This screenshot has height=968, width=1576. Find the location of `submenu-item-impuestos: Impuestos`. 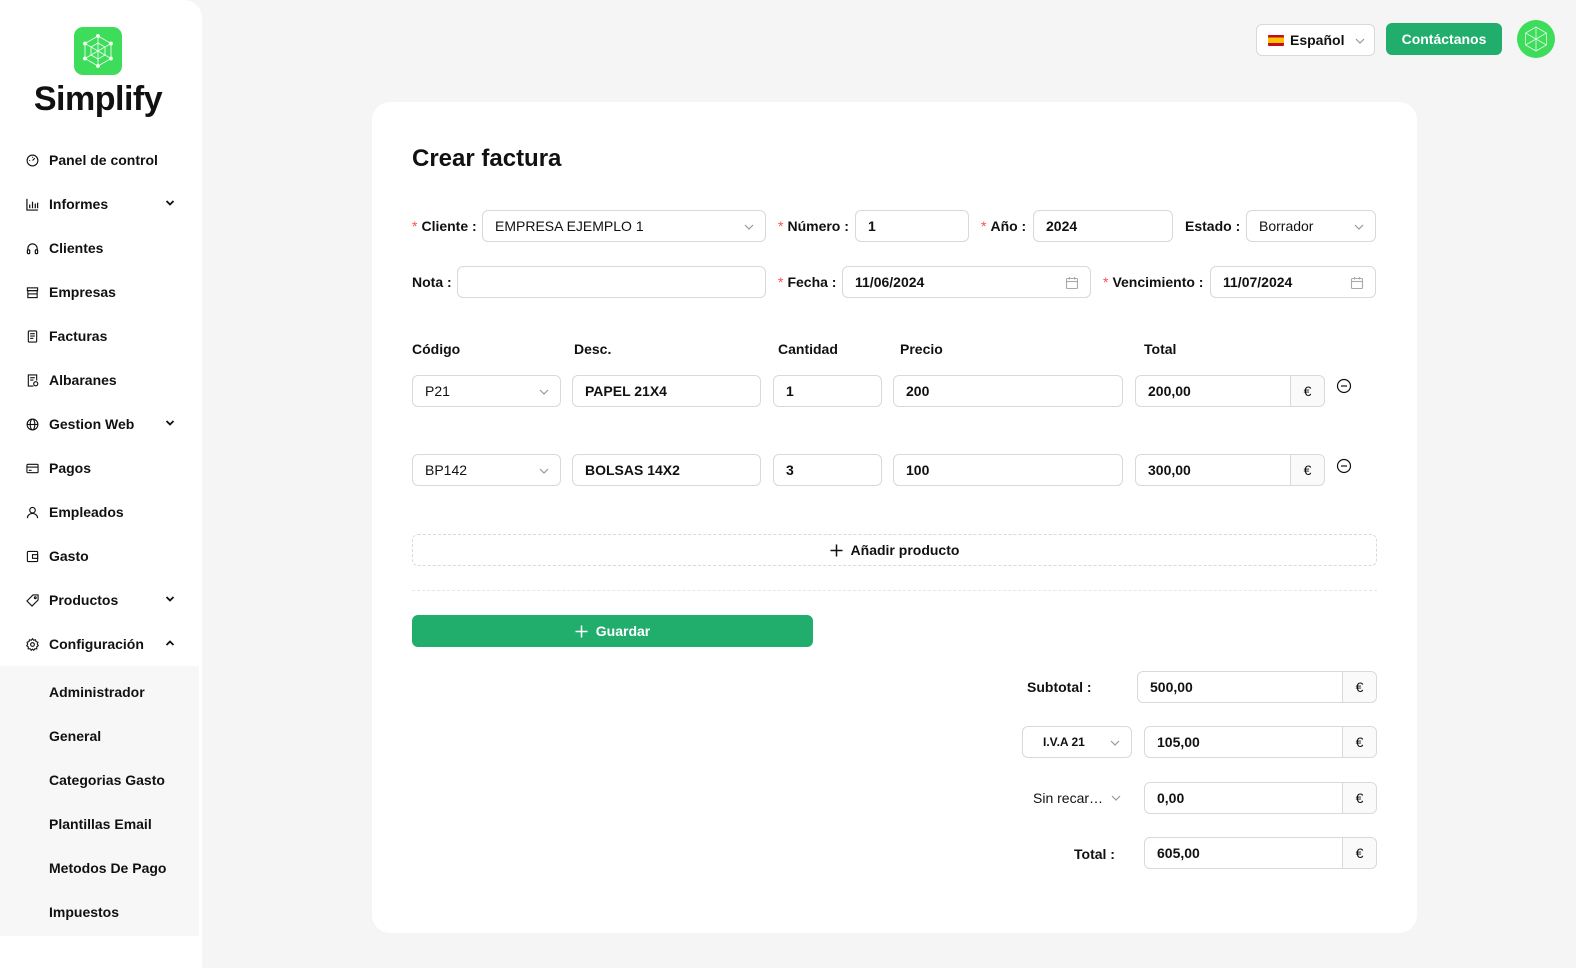

submenu-item-impuestos: Impuestos is located at coordinates (99, 912).